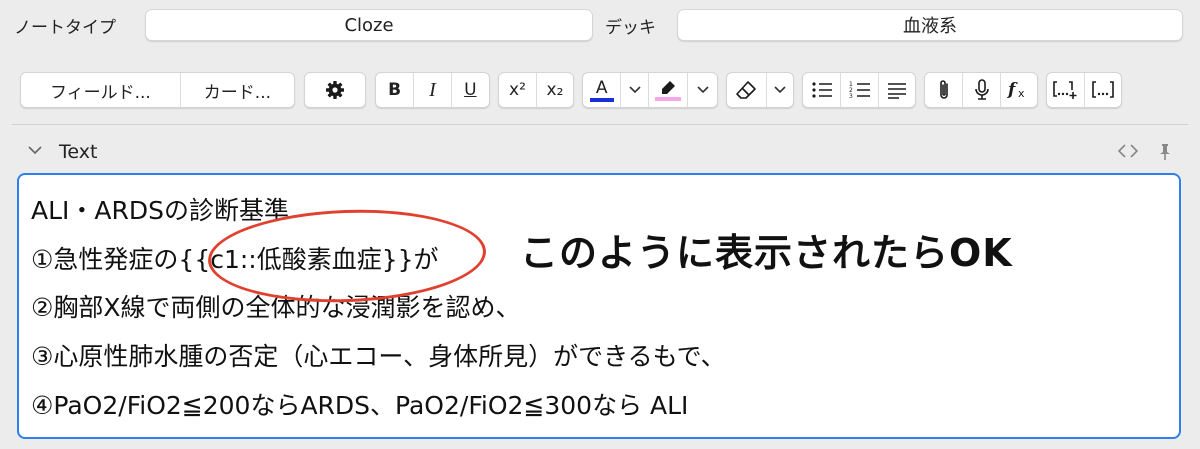 This screenshot has height=449, width=1200. What do you see at coordinates (469, 90) in the screenshot?
I see `underline-button: U` at bounding box center [469, 90].